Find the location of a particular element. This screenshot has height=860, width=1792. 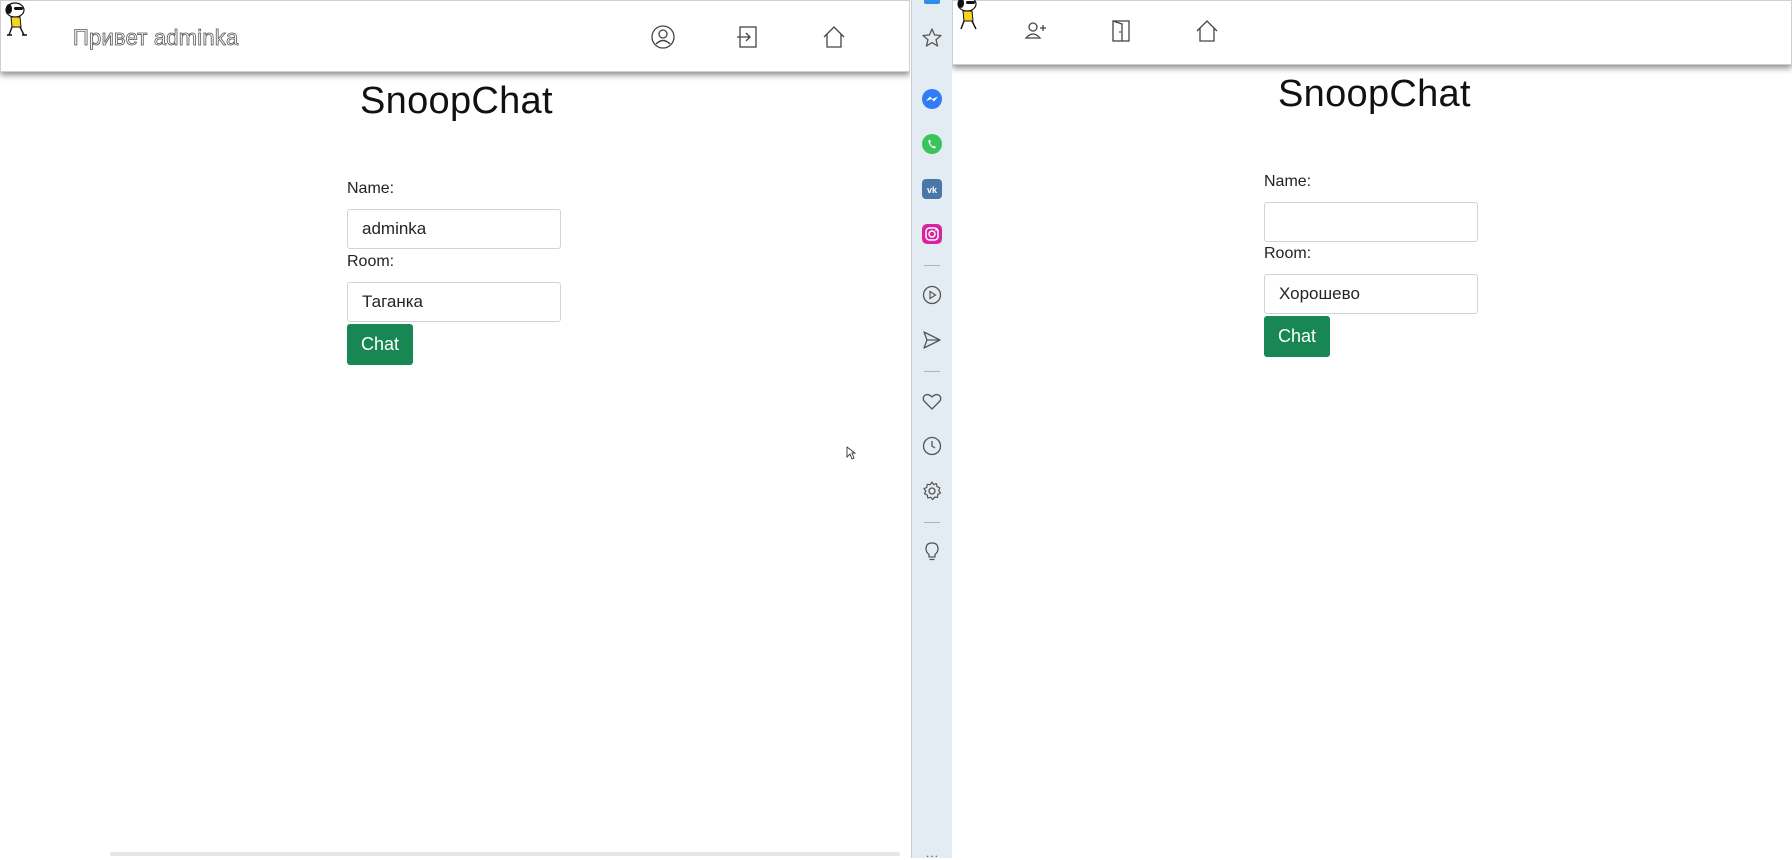

svg-text: vk is located at coordinates (932, 190).